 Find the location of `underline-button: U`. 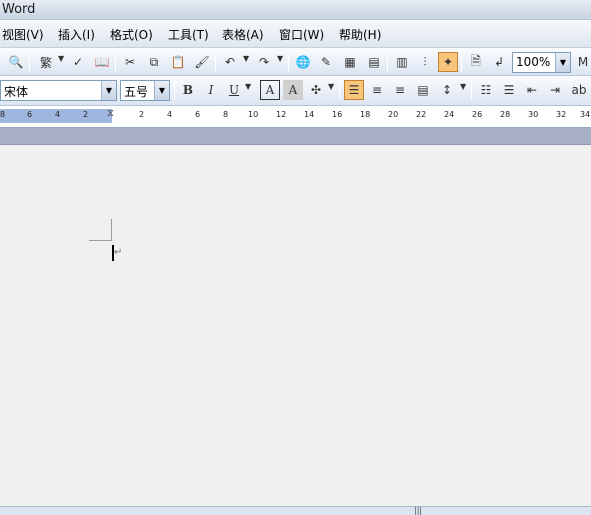

underline-button: U is located at coordinates (234, 90).